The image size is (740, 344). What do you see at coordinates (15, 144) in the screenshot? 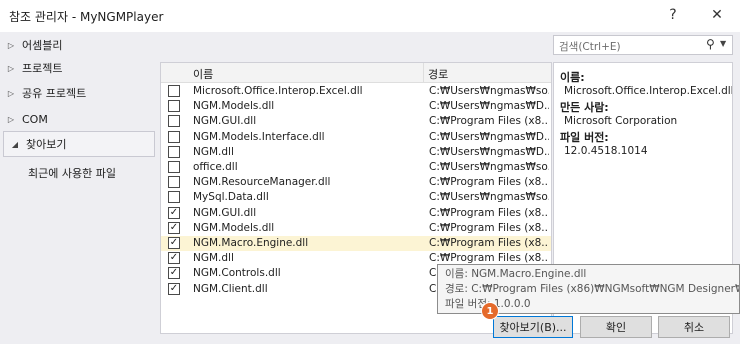
I see `collapse-arrow-icon: ◢` at bounding box center [15, 144].